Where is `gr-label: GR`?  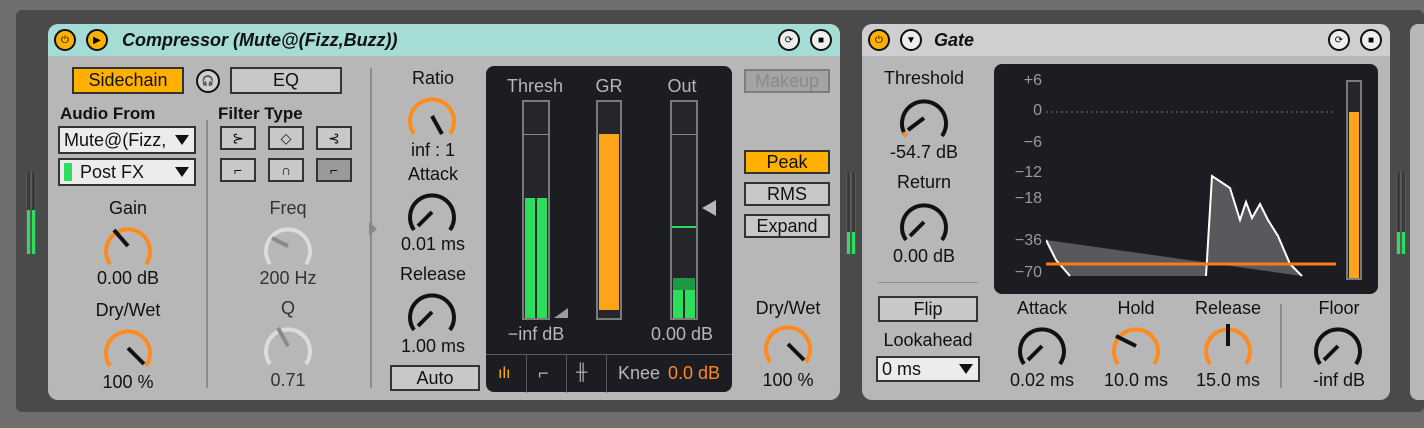 gr-label: GR is located at coordinates (609, 86).